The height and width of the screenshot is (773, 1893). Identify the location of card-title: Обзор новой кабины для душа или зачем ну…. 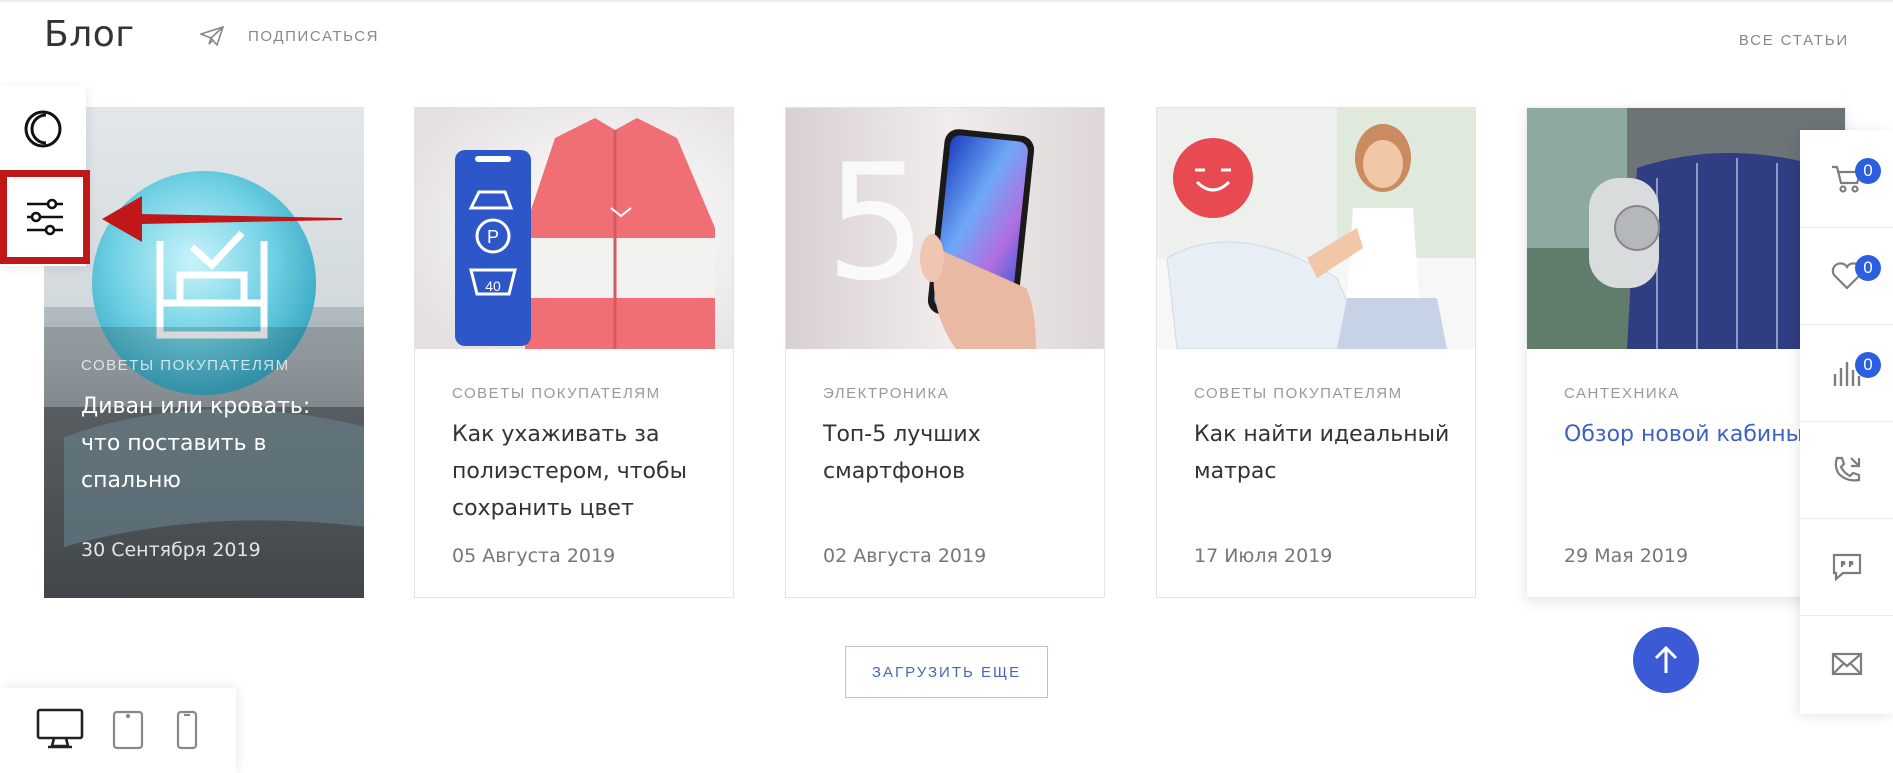
(1704, 434).